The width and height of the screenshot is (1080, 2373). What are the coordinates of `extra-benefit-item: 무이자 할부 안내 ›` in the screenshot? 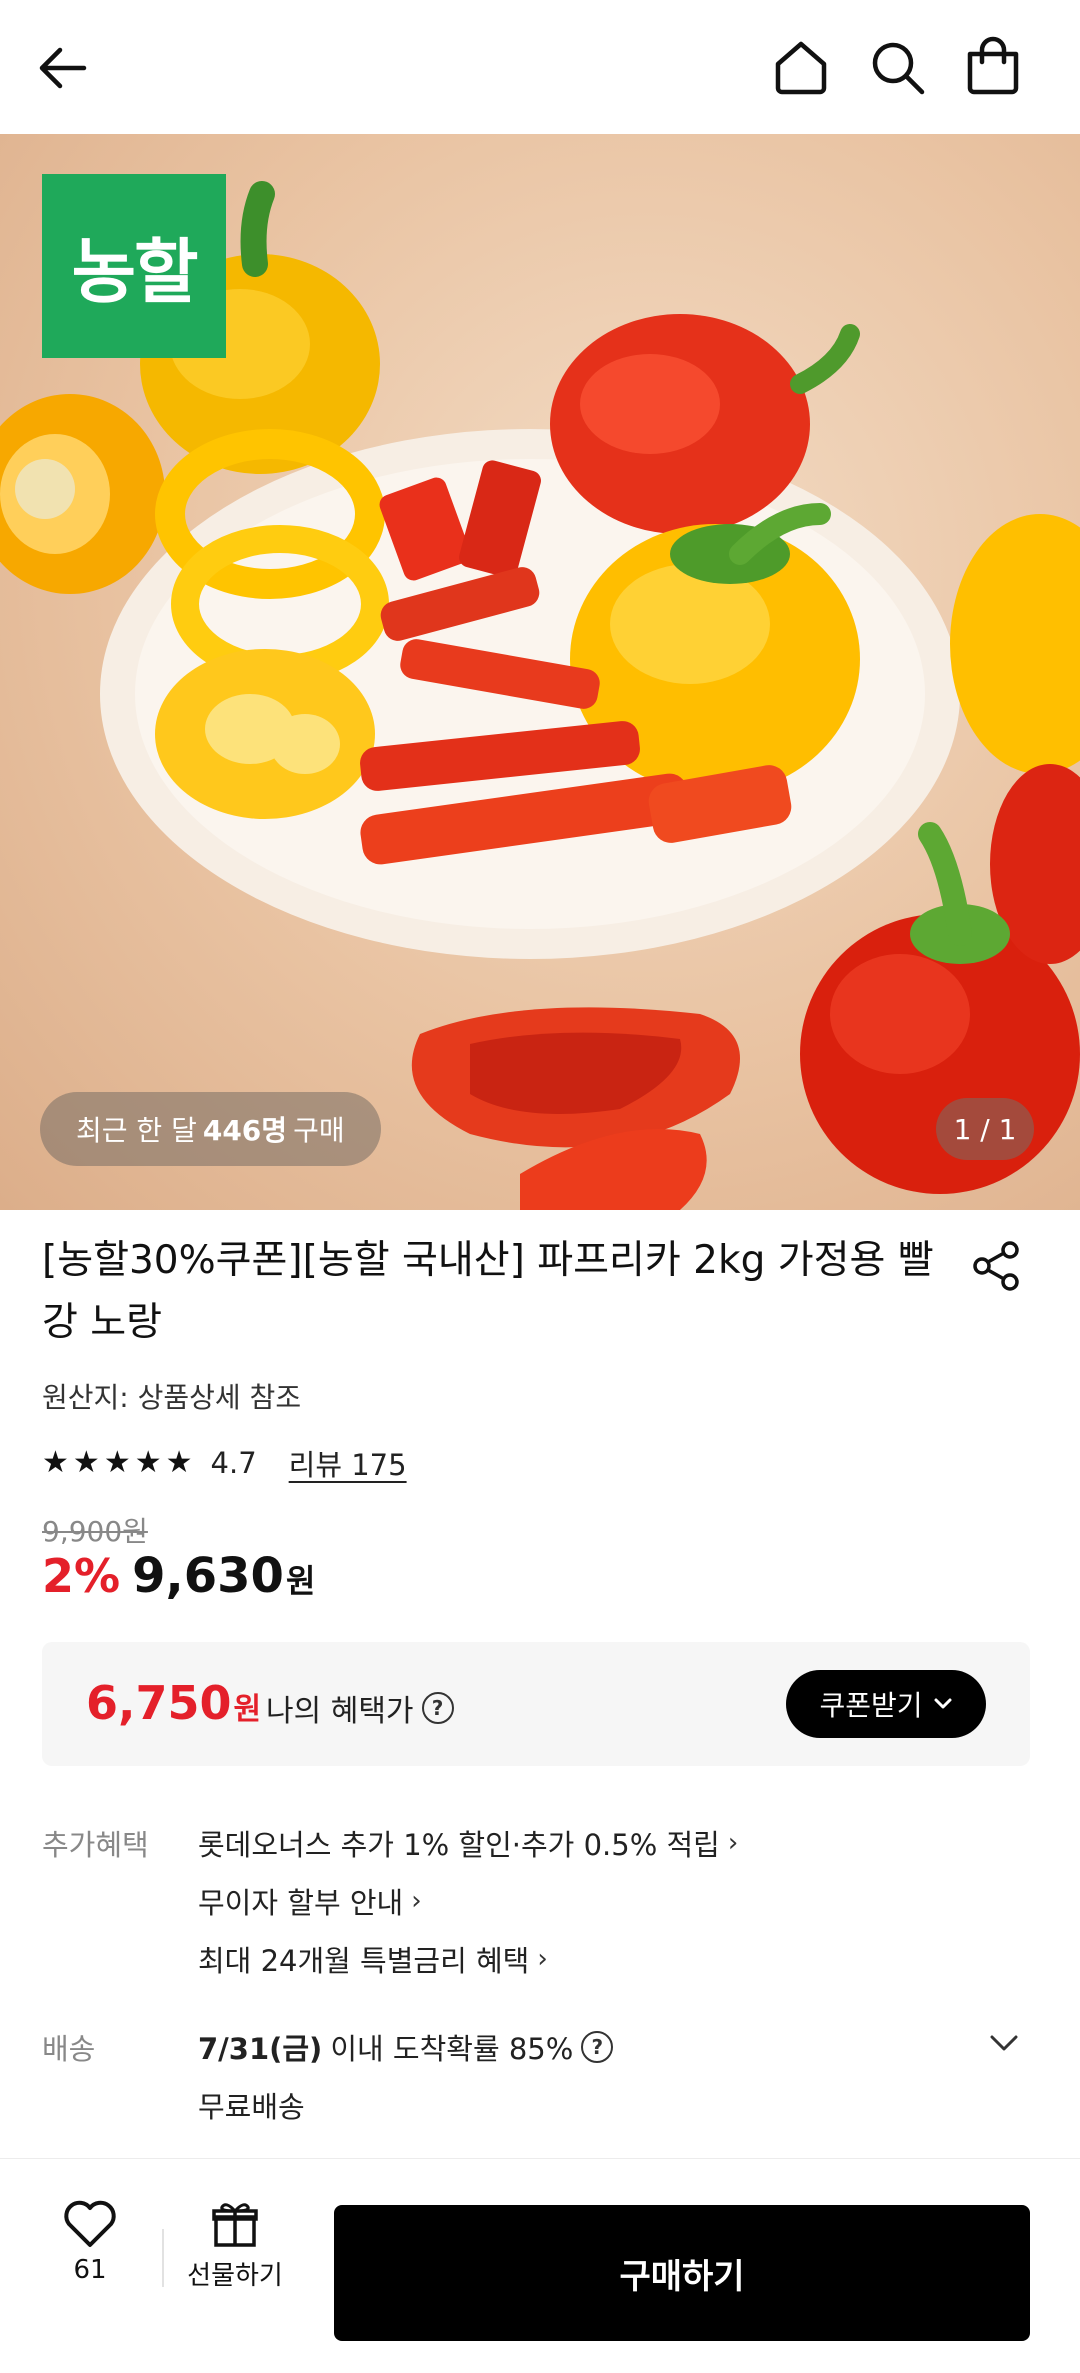 It's located at (310, 1901).